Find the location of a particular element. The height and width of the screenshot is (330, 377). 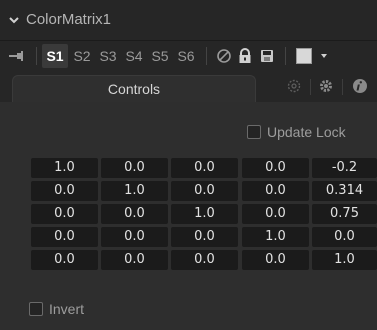

disable-icon is located at coordinates (224, 56).